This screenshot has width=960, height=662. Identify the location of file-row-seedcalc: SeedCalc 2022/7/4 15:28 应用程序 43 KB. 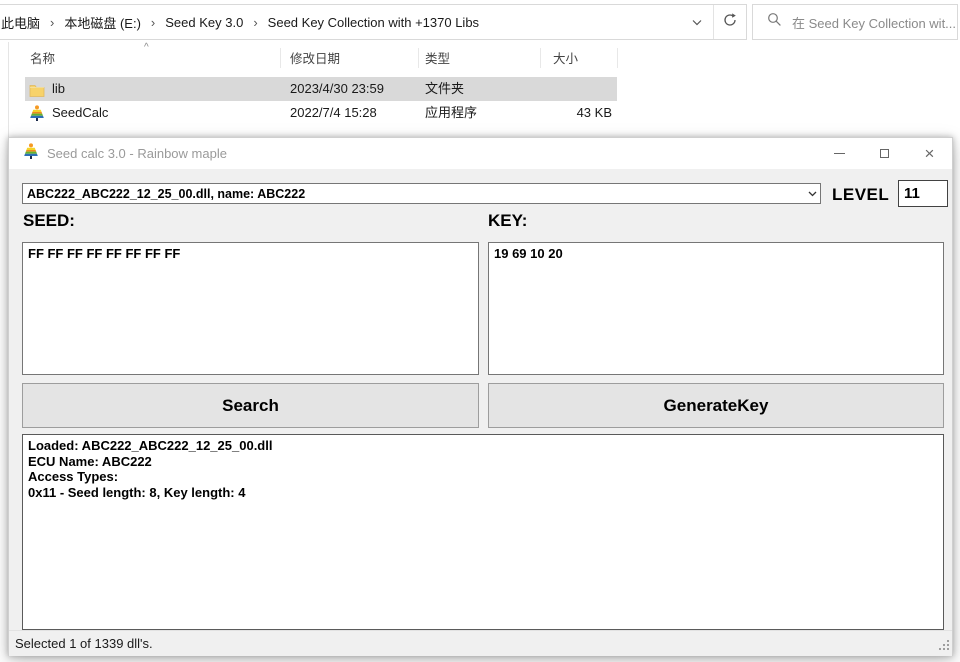
(330, 113).